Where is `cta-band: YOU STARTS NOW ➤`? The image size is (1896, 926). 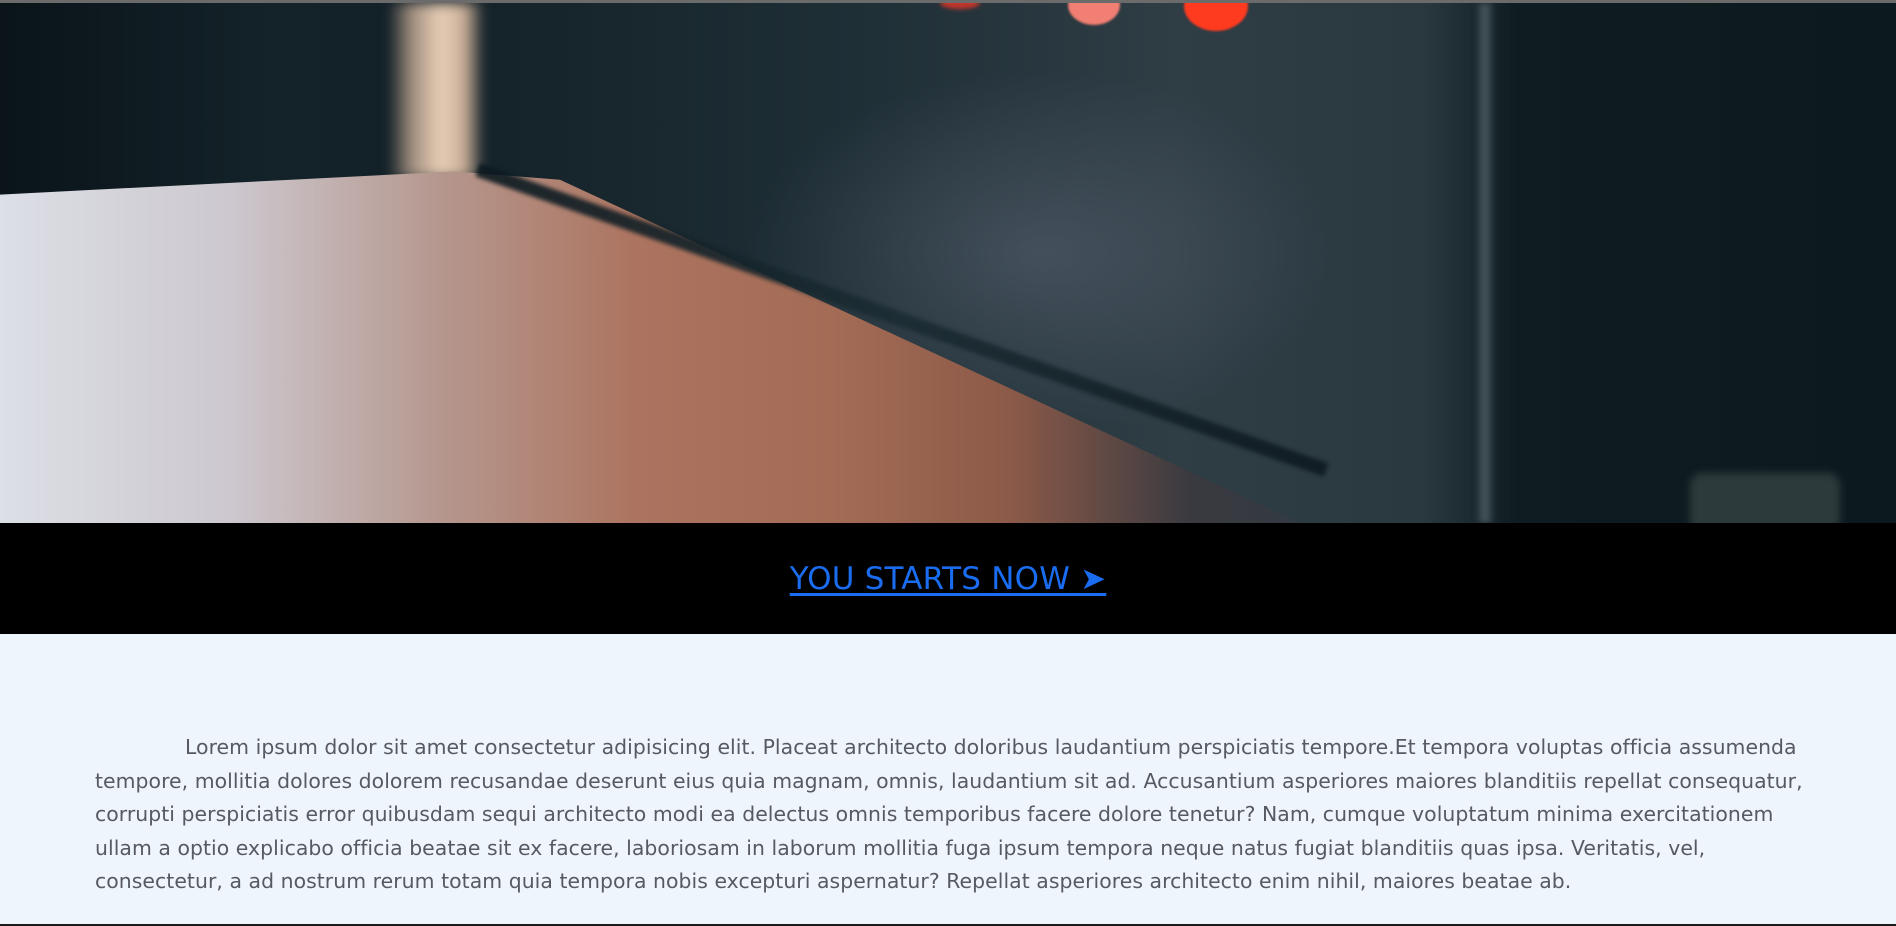
cta-band: YOU STARTS NOW ➤ is located at coordinates (948, 578).